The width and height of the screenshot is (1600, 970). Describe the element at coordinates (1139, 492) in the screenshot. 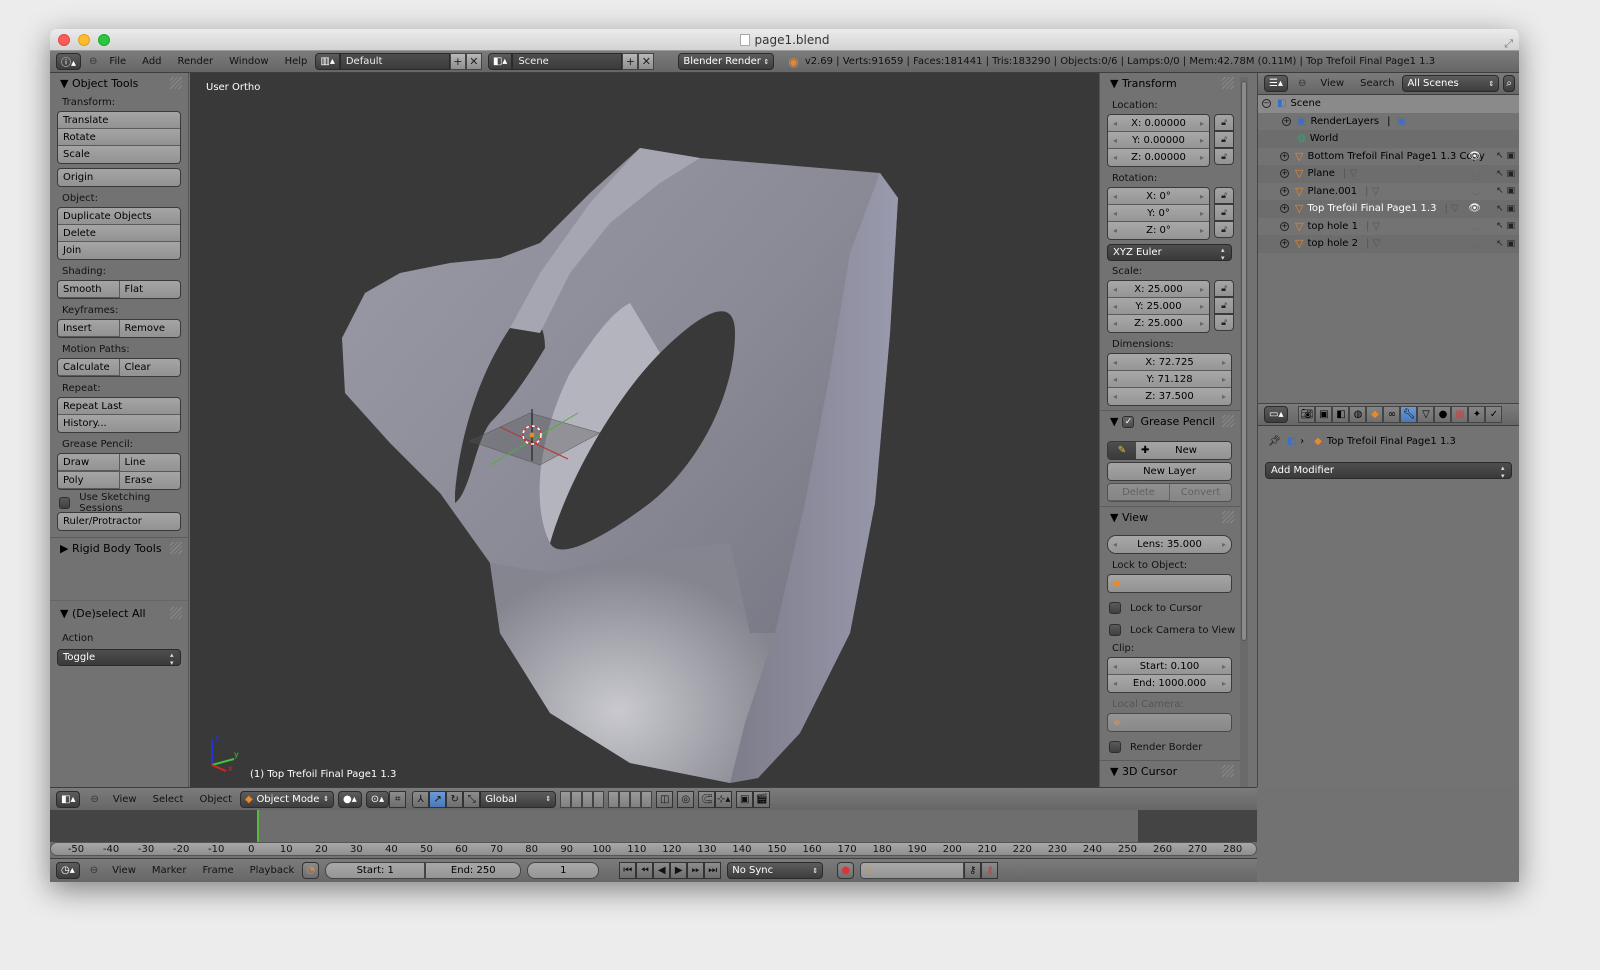

I see `delete-frame-button: Delete Frame` at that location.